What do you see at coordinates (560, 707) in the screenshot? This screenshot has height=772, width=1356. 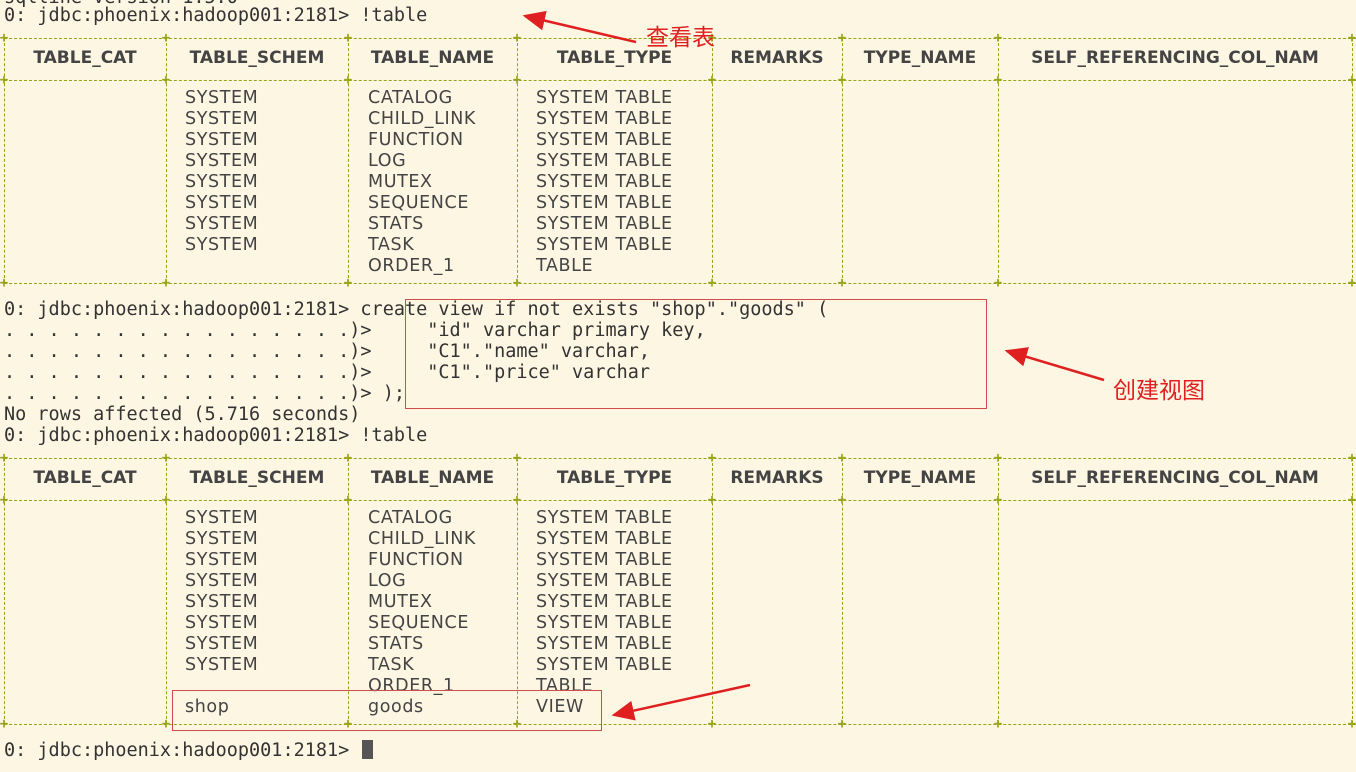 I see `table-cell-type: VIEW` at bounding box center [560, 707].